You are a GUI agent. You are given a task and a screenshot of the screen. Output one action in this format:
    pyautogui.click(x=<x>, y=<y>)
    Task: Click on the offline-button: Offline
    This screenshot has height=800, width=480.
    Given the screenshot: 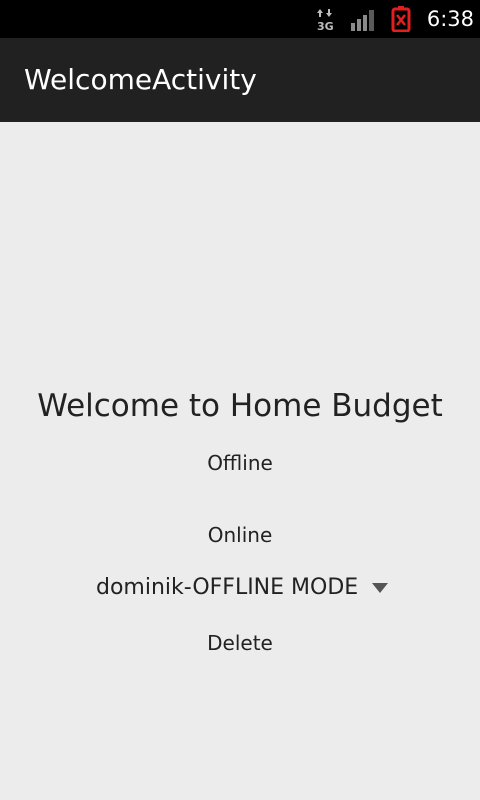 What is the action you would take?
    pyautogui.click(x=240, y=462)
    